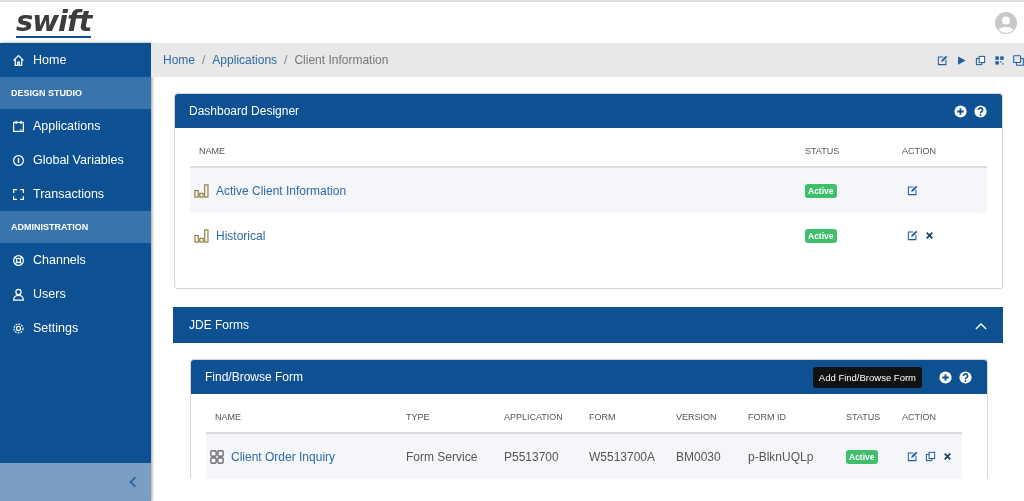  What do you see at coordinates (18, 260) in the screenshot?
I see `lifebuoy-icon` at bounding box center [18, 260].